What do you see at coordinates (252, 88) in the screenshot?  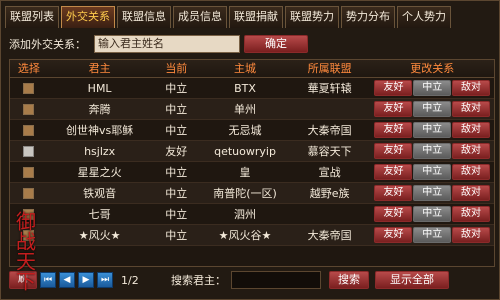 I see `table-row: HML 中立 BTX 華夏轩辕 友好 中立 敌对` at bounding box center [252, 88].